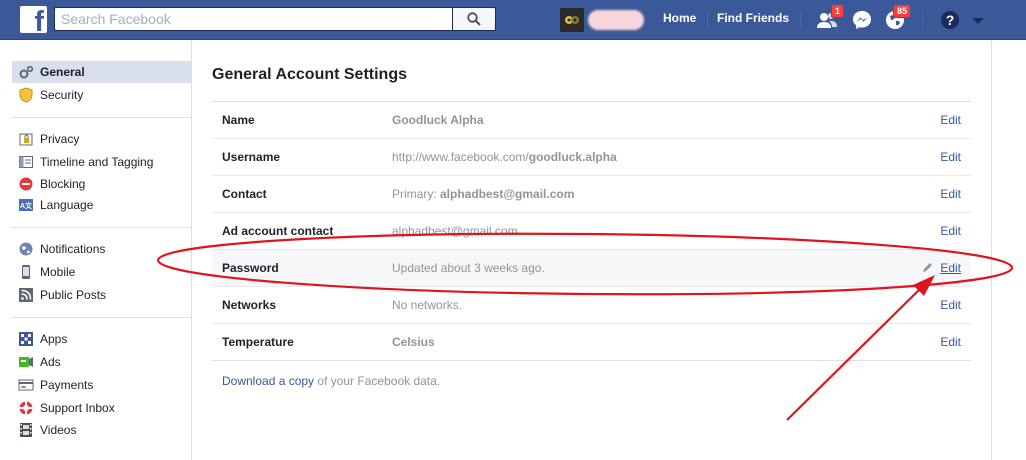 The image size is (1026, 460). I want to click on edit-password-button: Edit, so click(950, 268).